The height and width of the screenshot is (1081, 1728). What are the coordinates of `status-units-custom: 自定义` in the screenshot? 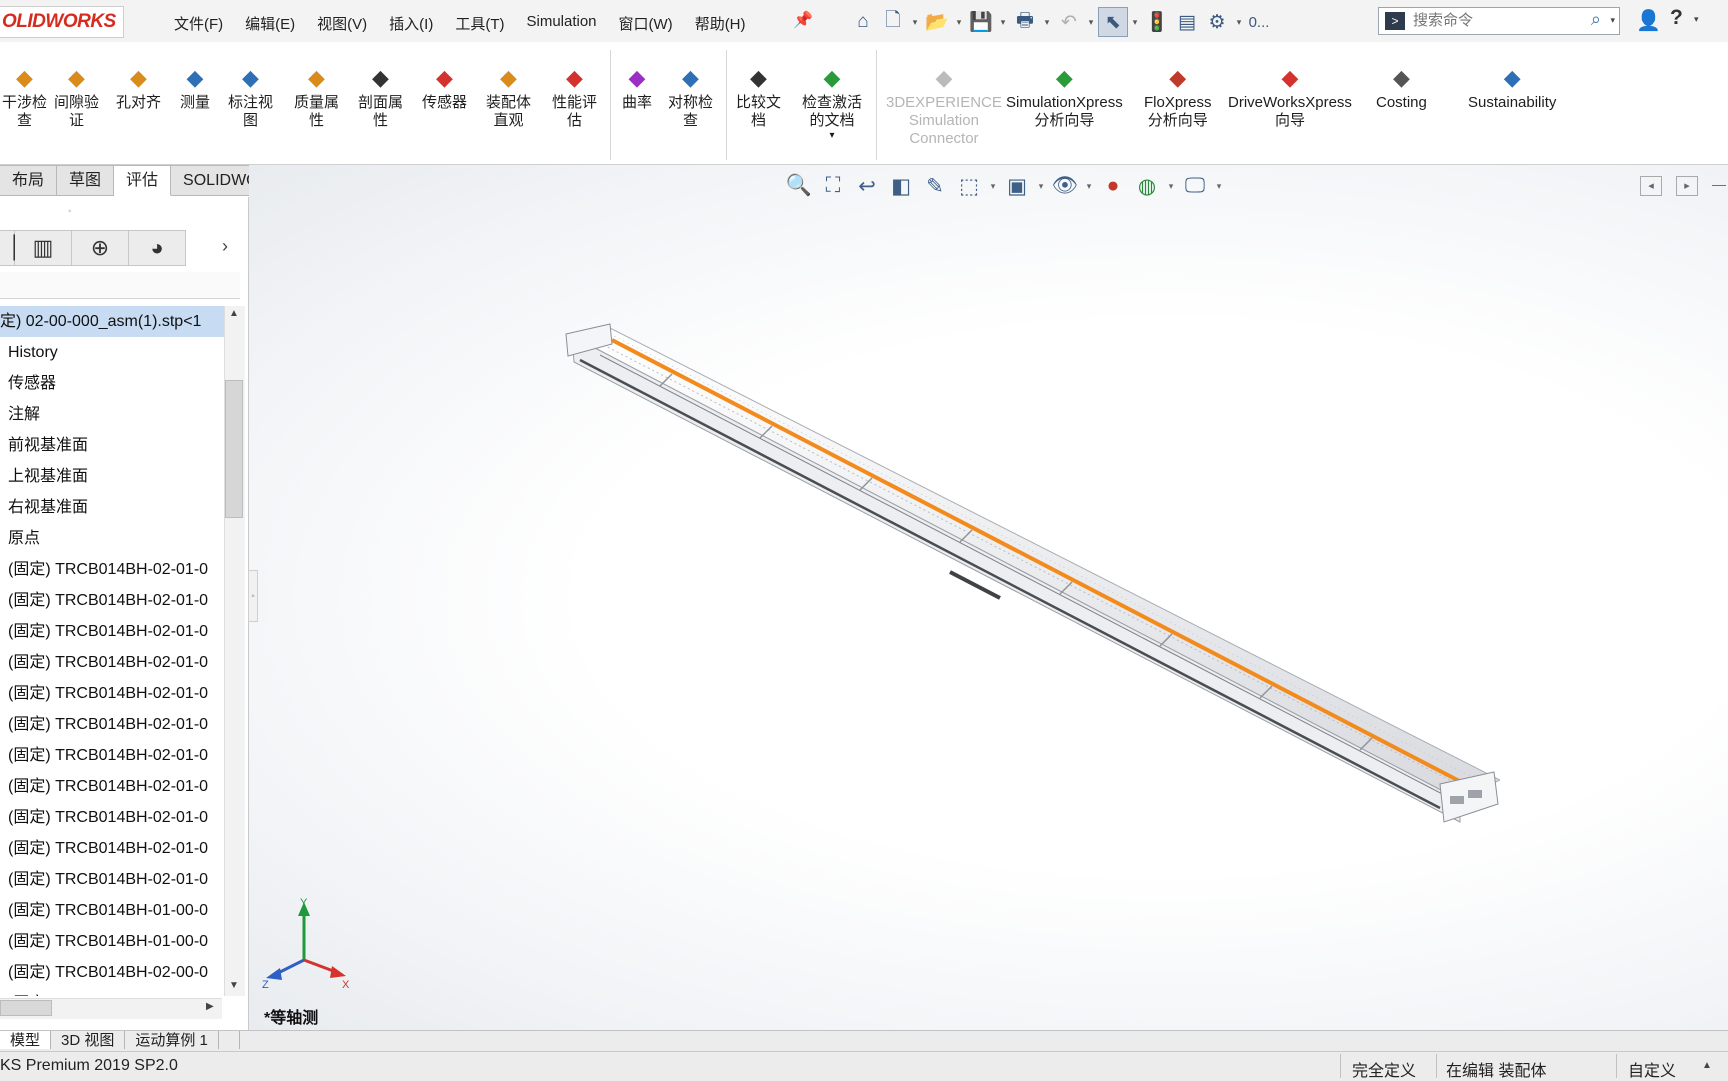 It's located at (1652, 1069).